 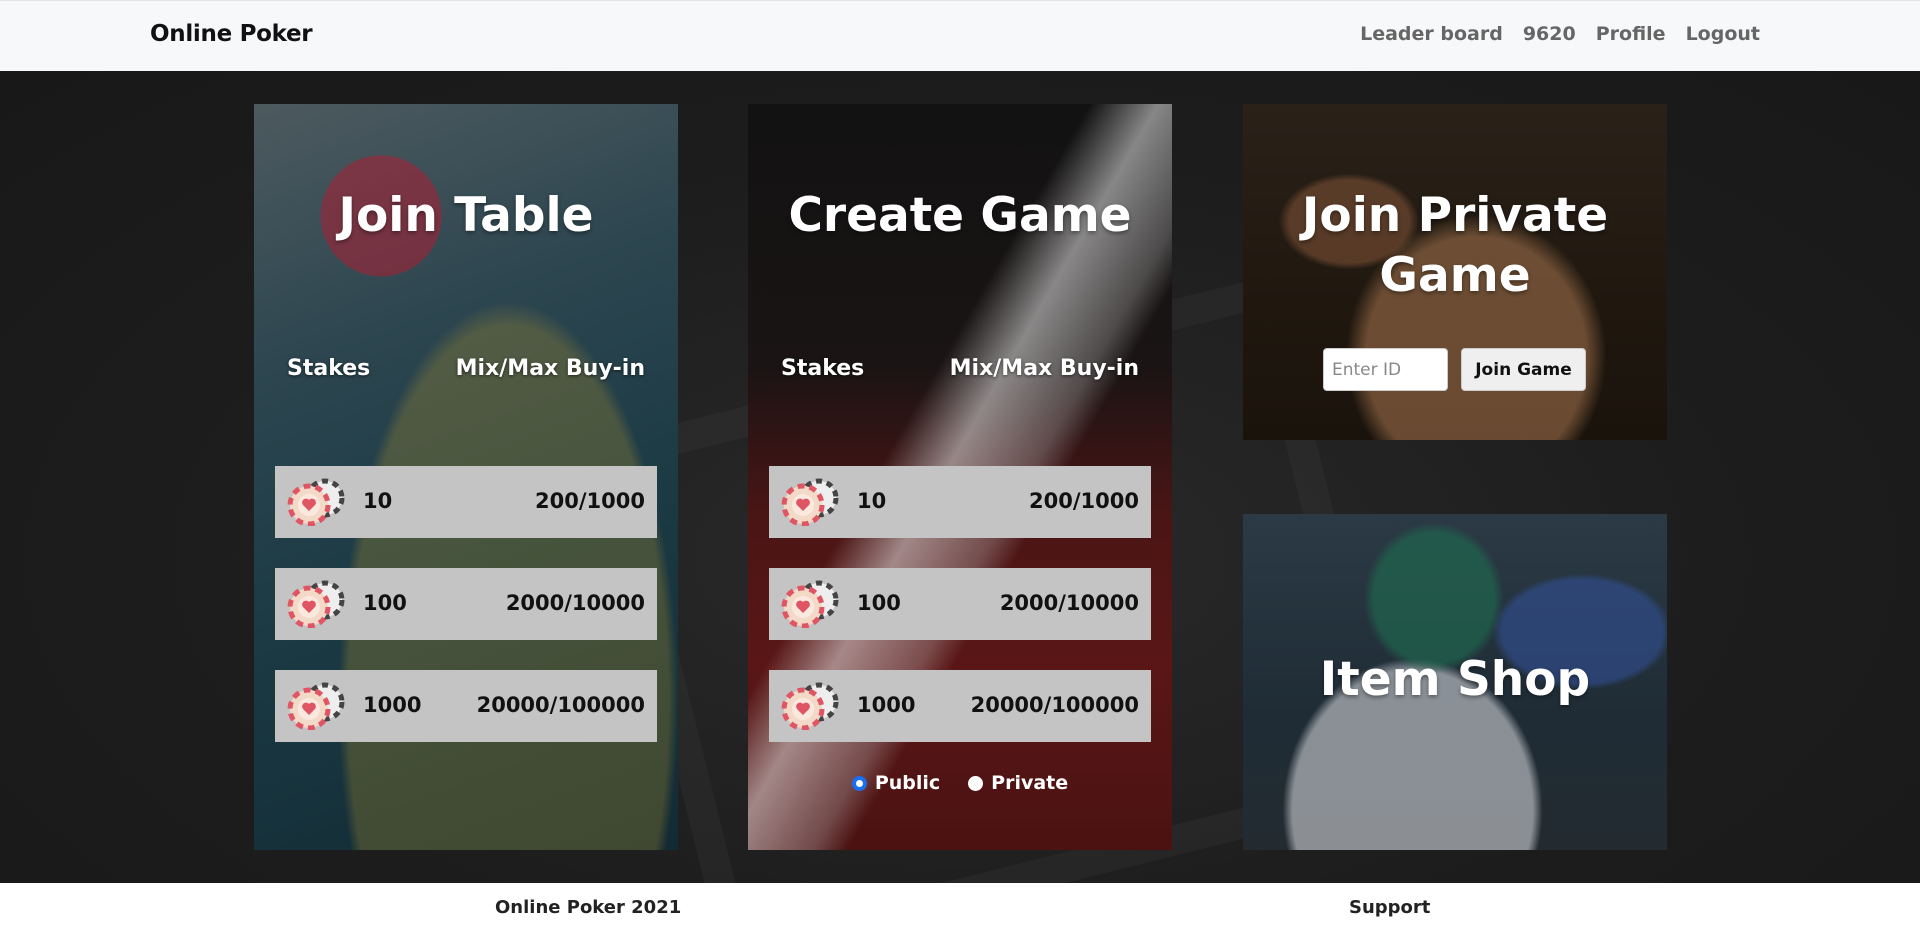 I want to click on public-radio-label: Public, so click(x=907, y=783).